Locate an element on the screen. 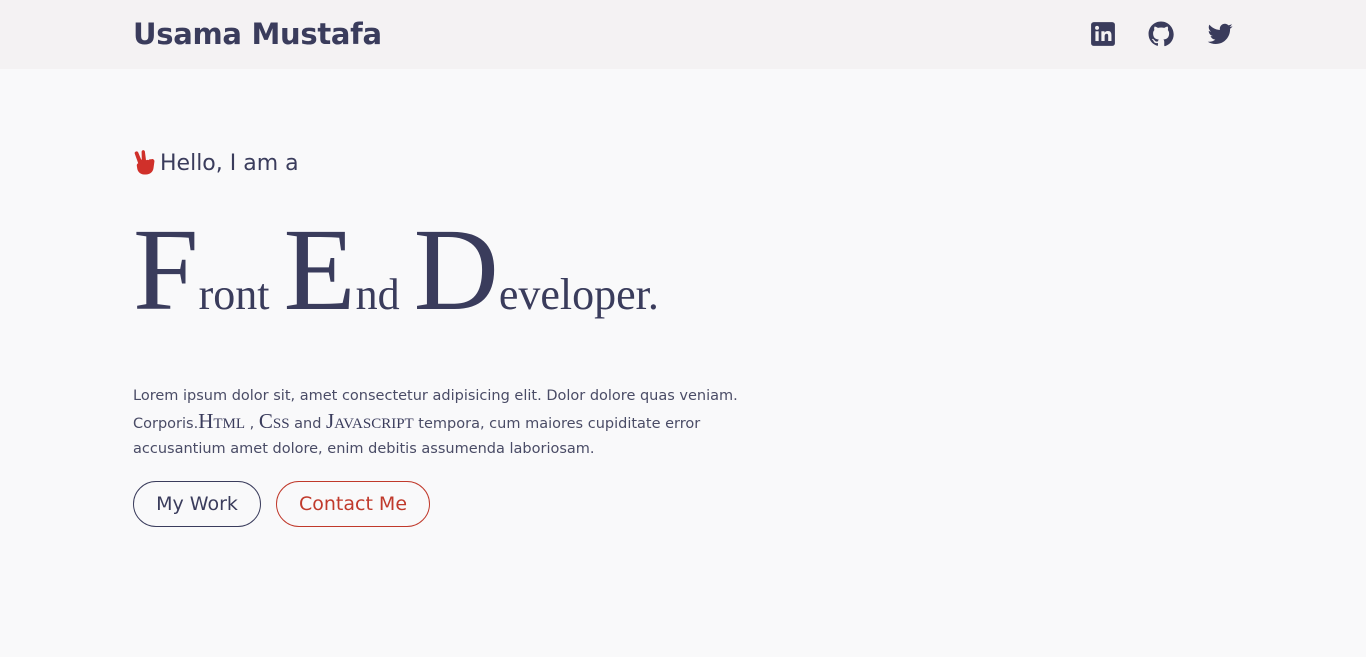  github-icon is located at coordinates (1161, 34).